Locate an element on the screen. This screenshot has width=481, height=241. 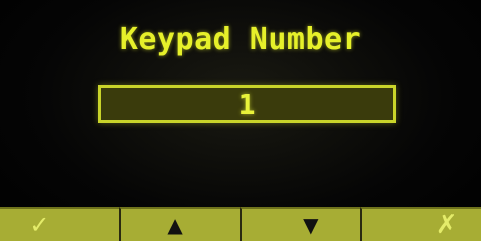
keypad-number-field: 1 is located at coordinates (247, 104).